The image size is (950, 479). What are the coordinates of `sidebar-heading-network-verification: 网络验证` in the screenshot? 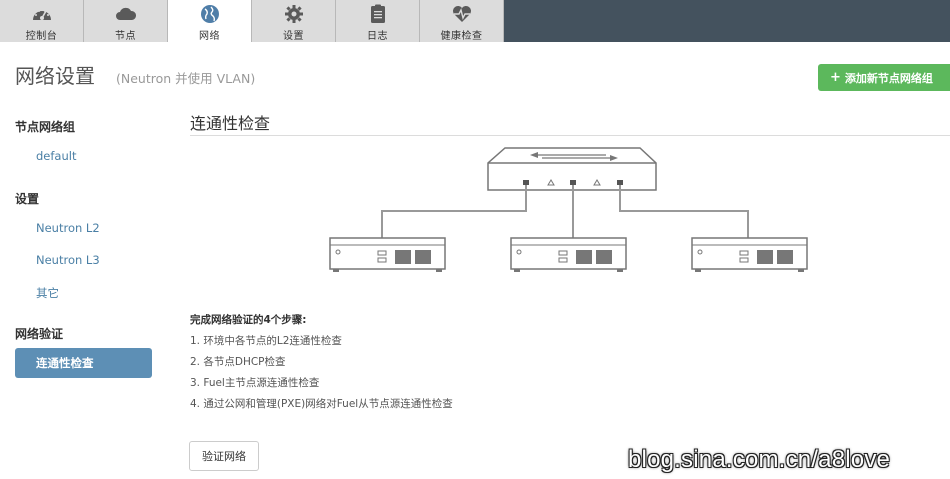 It's located at (39, 334).